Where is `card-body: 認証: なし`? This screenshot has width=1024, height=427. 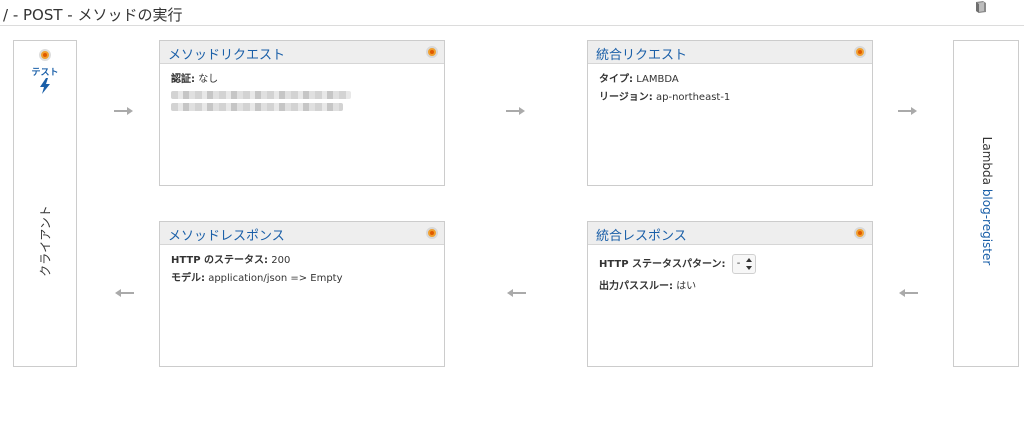
card-body: 認証: なし is located at coordinates (302, 92).